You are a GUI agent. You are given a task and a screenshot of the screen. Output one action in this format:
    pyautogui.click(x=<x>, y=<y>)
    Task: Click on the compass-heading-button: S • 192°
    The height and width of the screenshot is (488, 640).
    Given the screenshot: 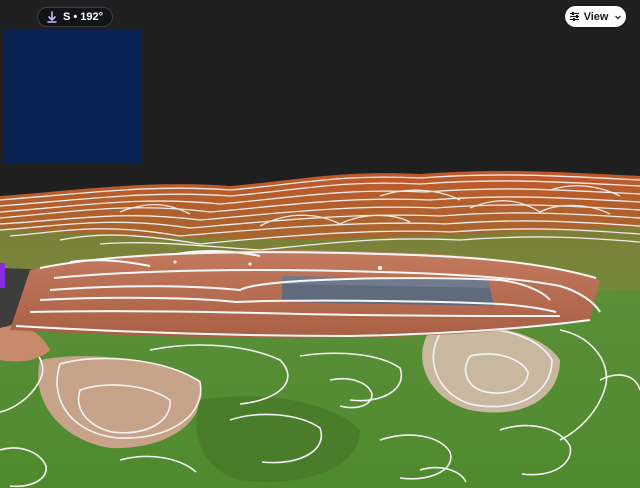 What is the action you would take?
    pyautogui.click(x=75, y=17)
    